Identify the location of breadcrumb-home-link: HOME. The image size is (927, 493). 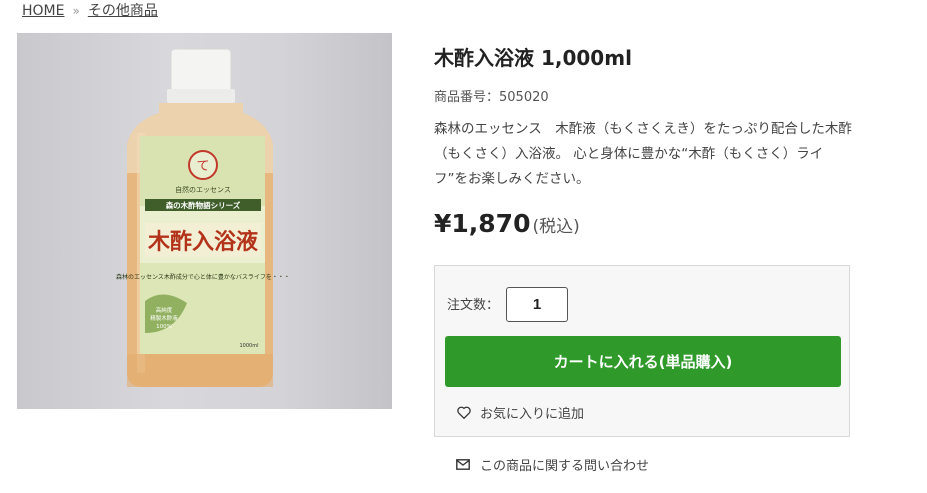
(43, 11).